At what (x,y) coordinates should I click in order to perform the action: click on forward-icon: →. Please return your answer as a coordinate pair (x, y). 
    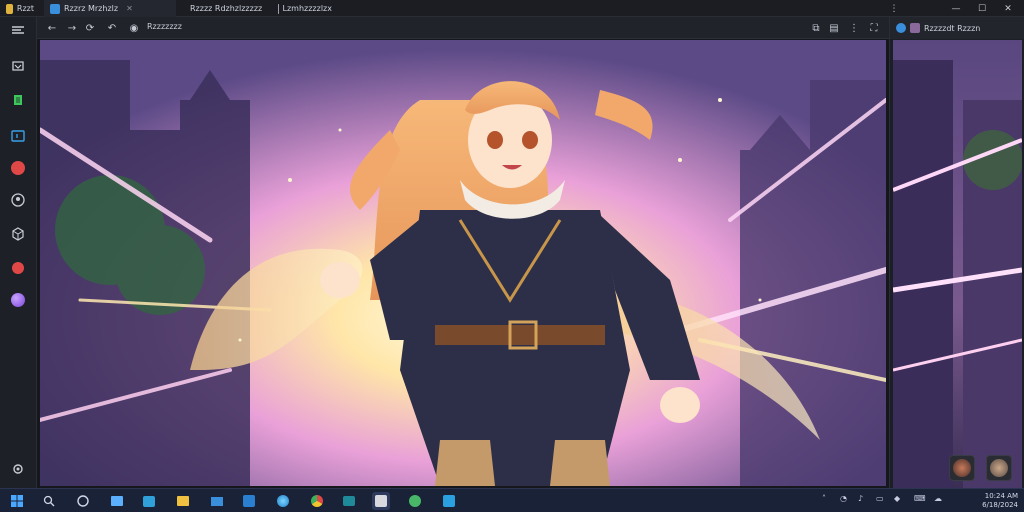
    Looking at the image, I should click on (72, 28).